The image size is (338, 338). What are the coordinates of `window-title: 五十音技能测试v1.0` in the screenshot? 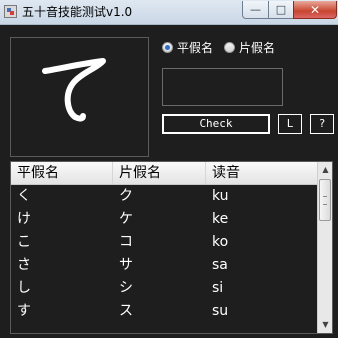 It's located at (77, 12).